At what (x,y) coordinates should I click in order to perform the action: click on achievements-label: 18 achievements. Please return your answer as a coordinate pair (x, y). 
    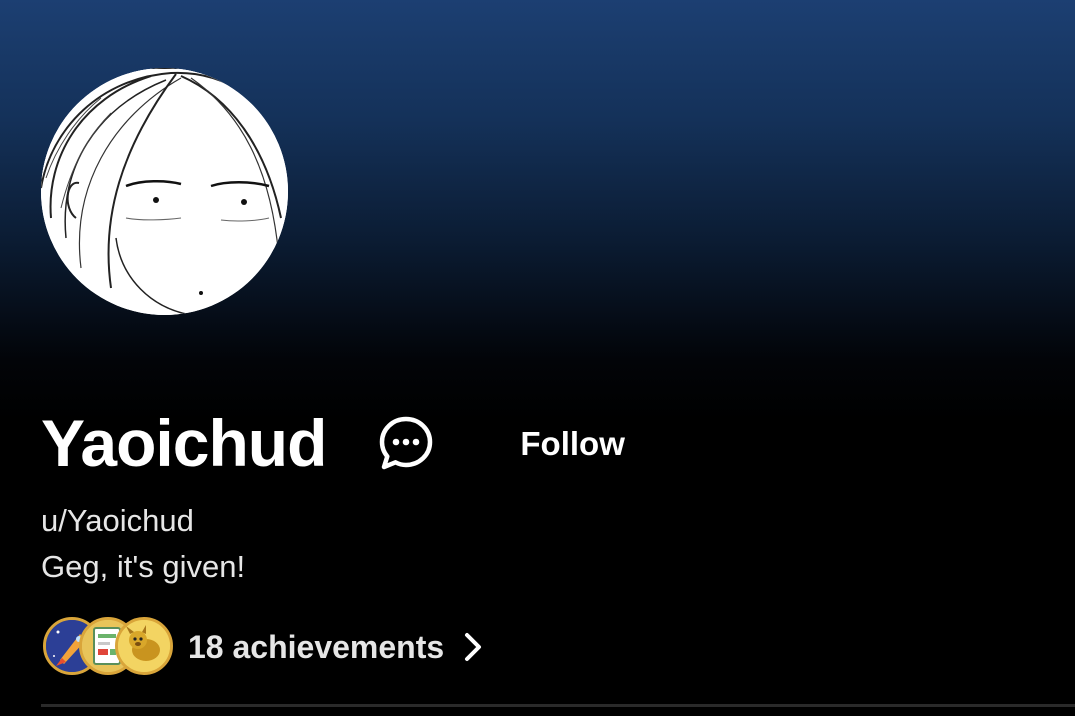
    Looking at the image, I should click on (316, 647).